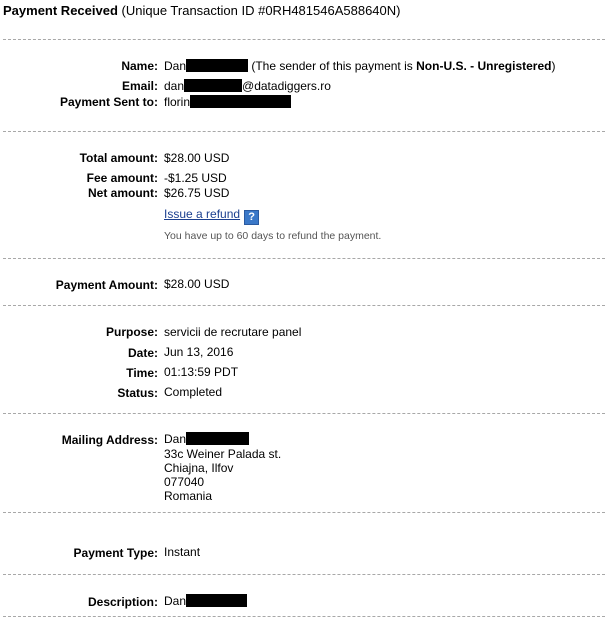  I want to click on total-amount-value: $28.00 USD, so click(197, 158).